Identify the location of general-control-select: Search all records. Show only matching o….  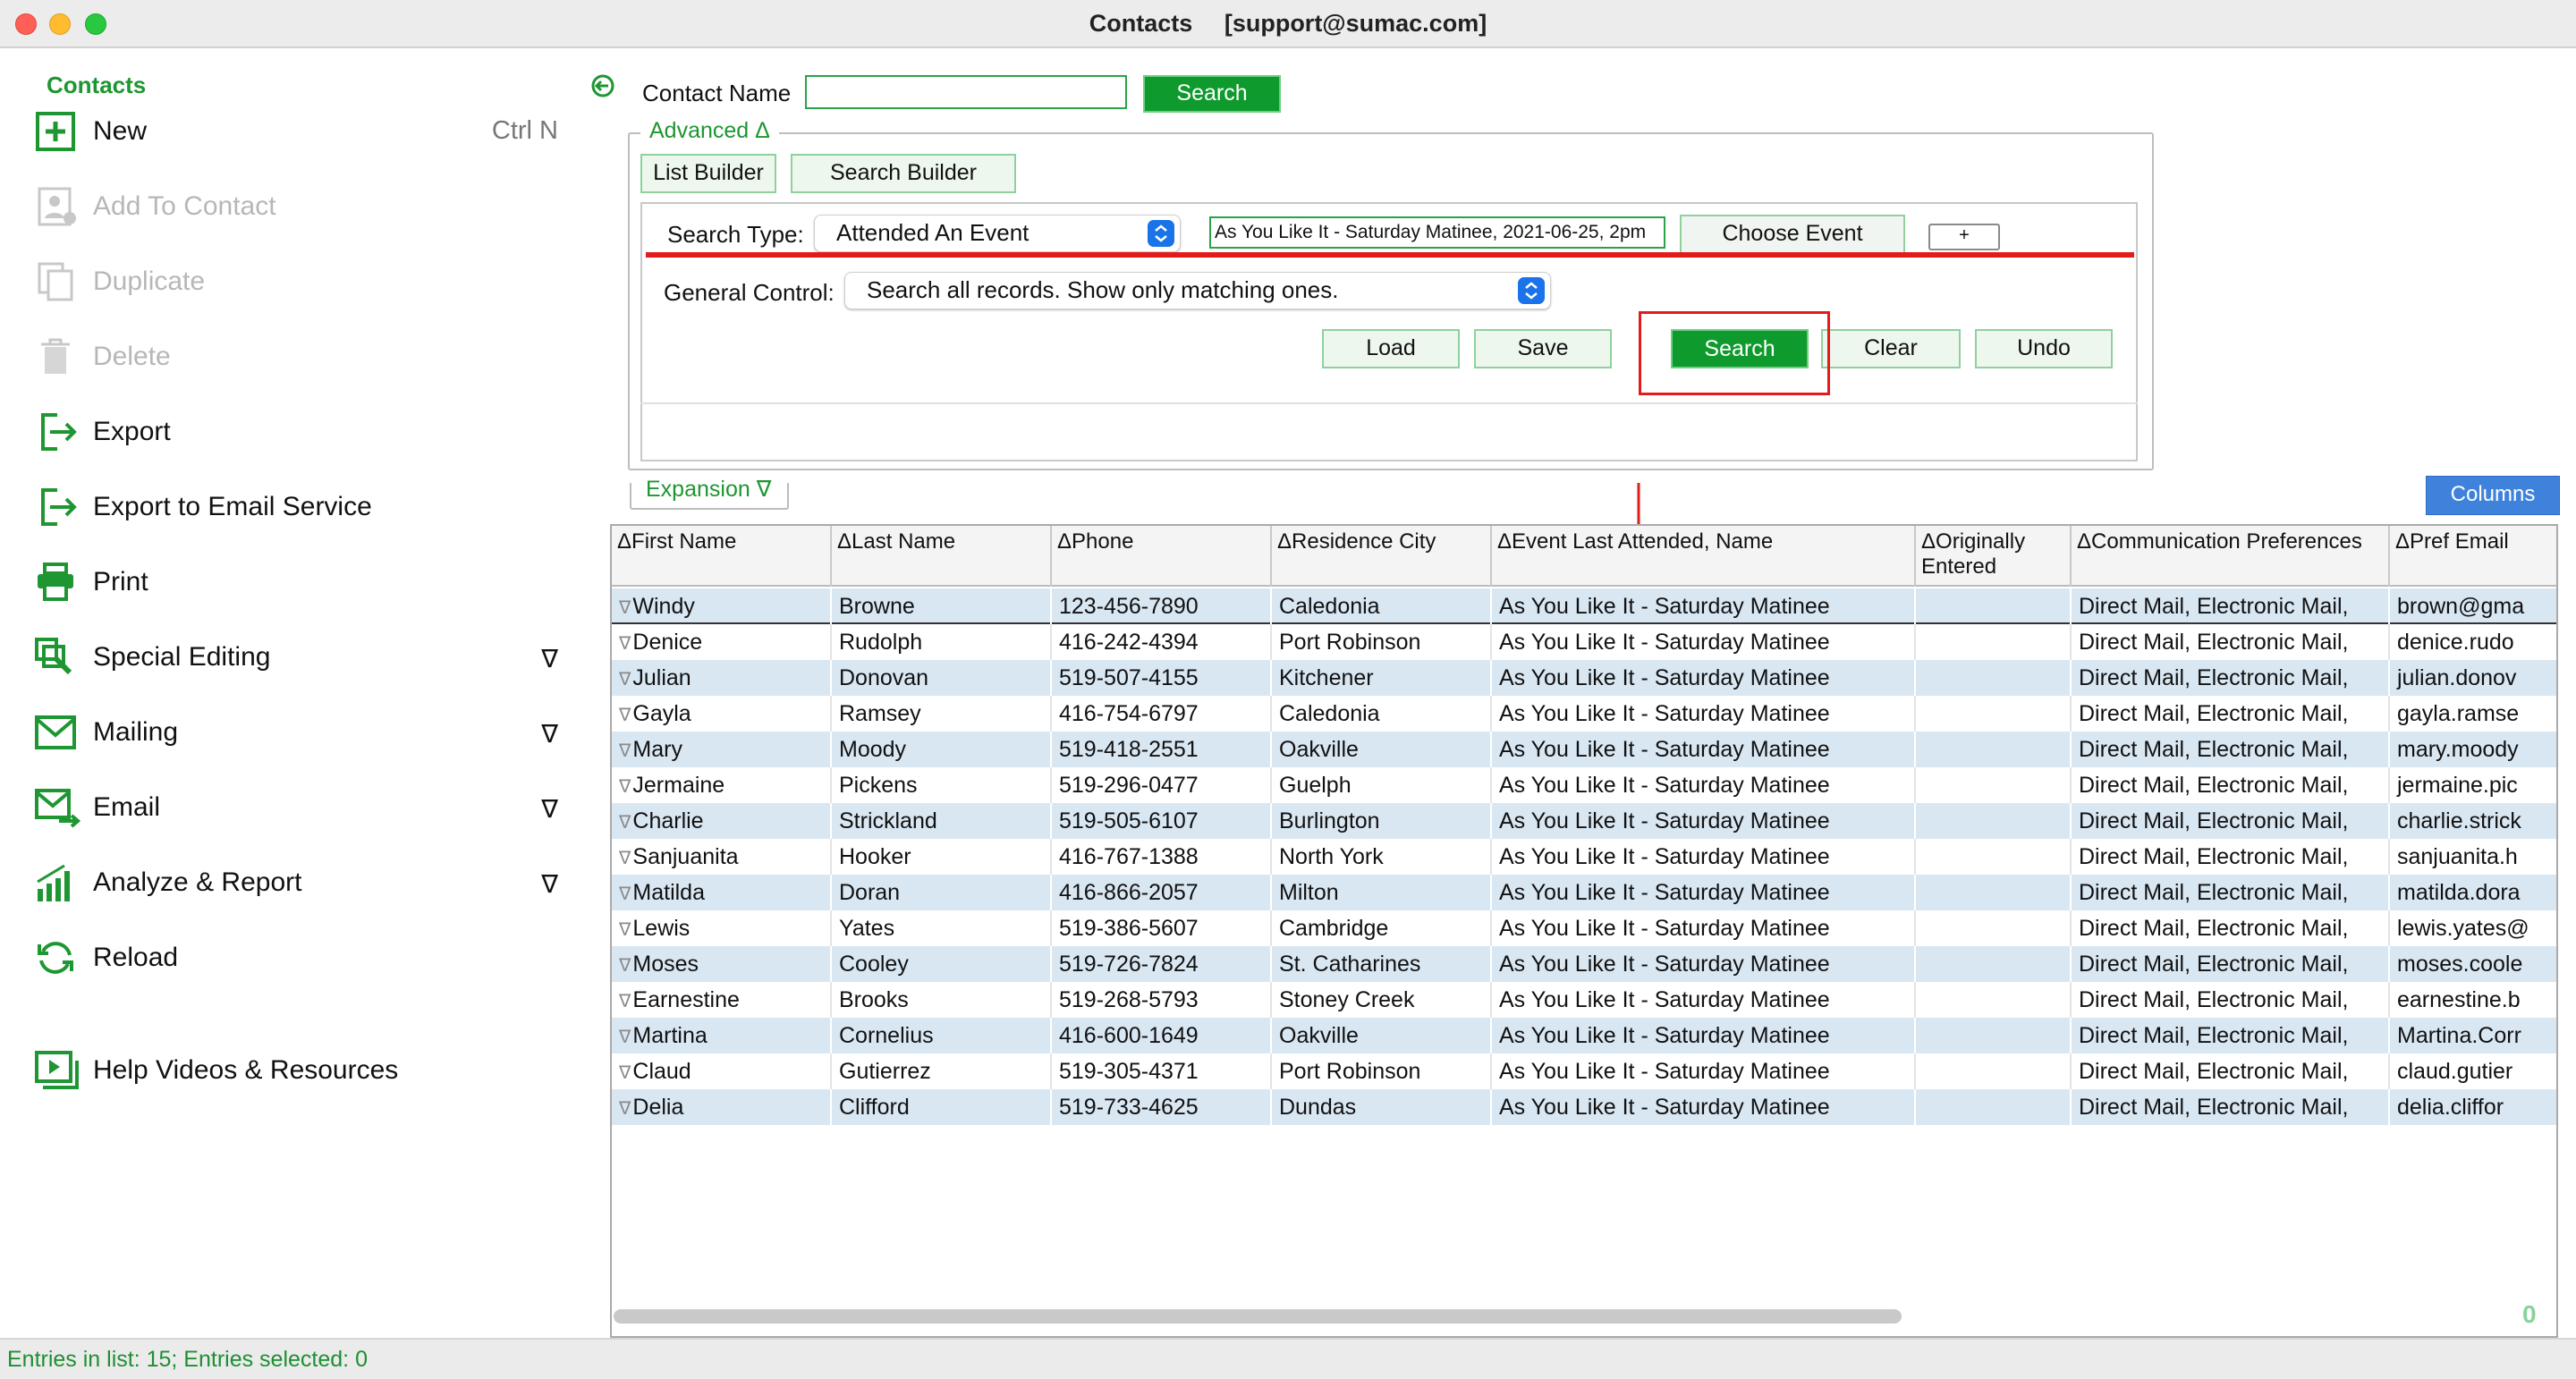
(1197, 290).